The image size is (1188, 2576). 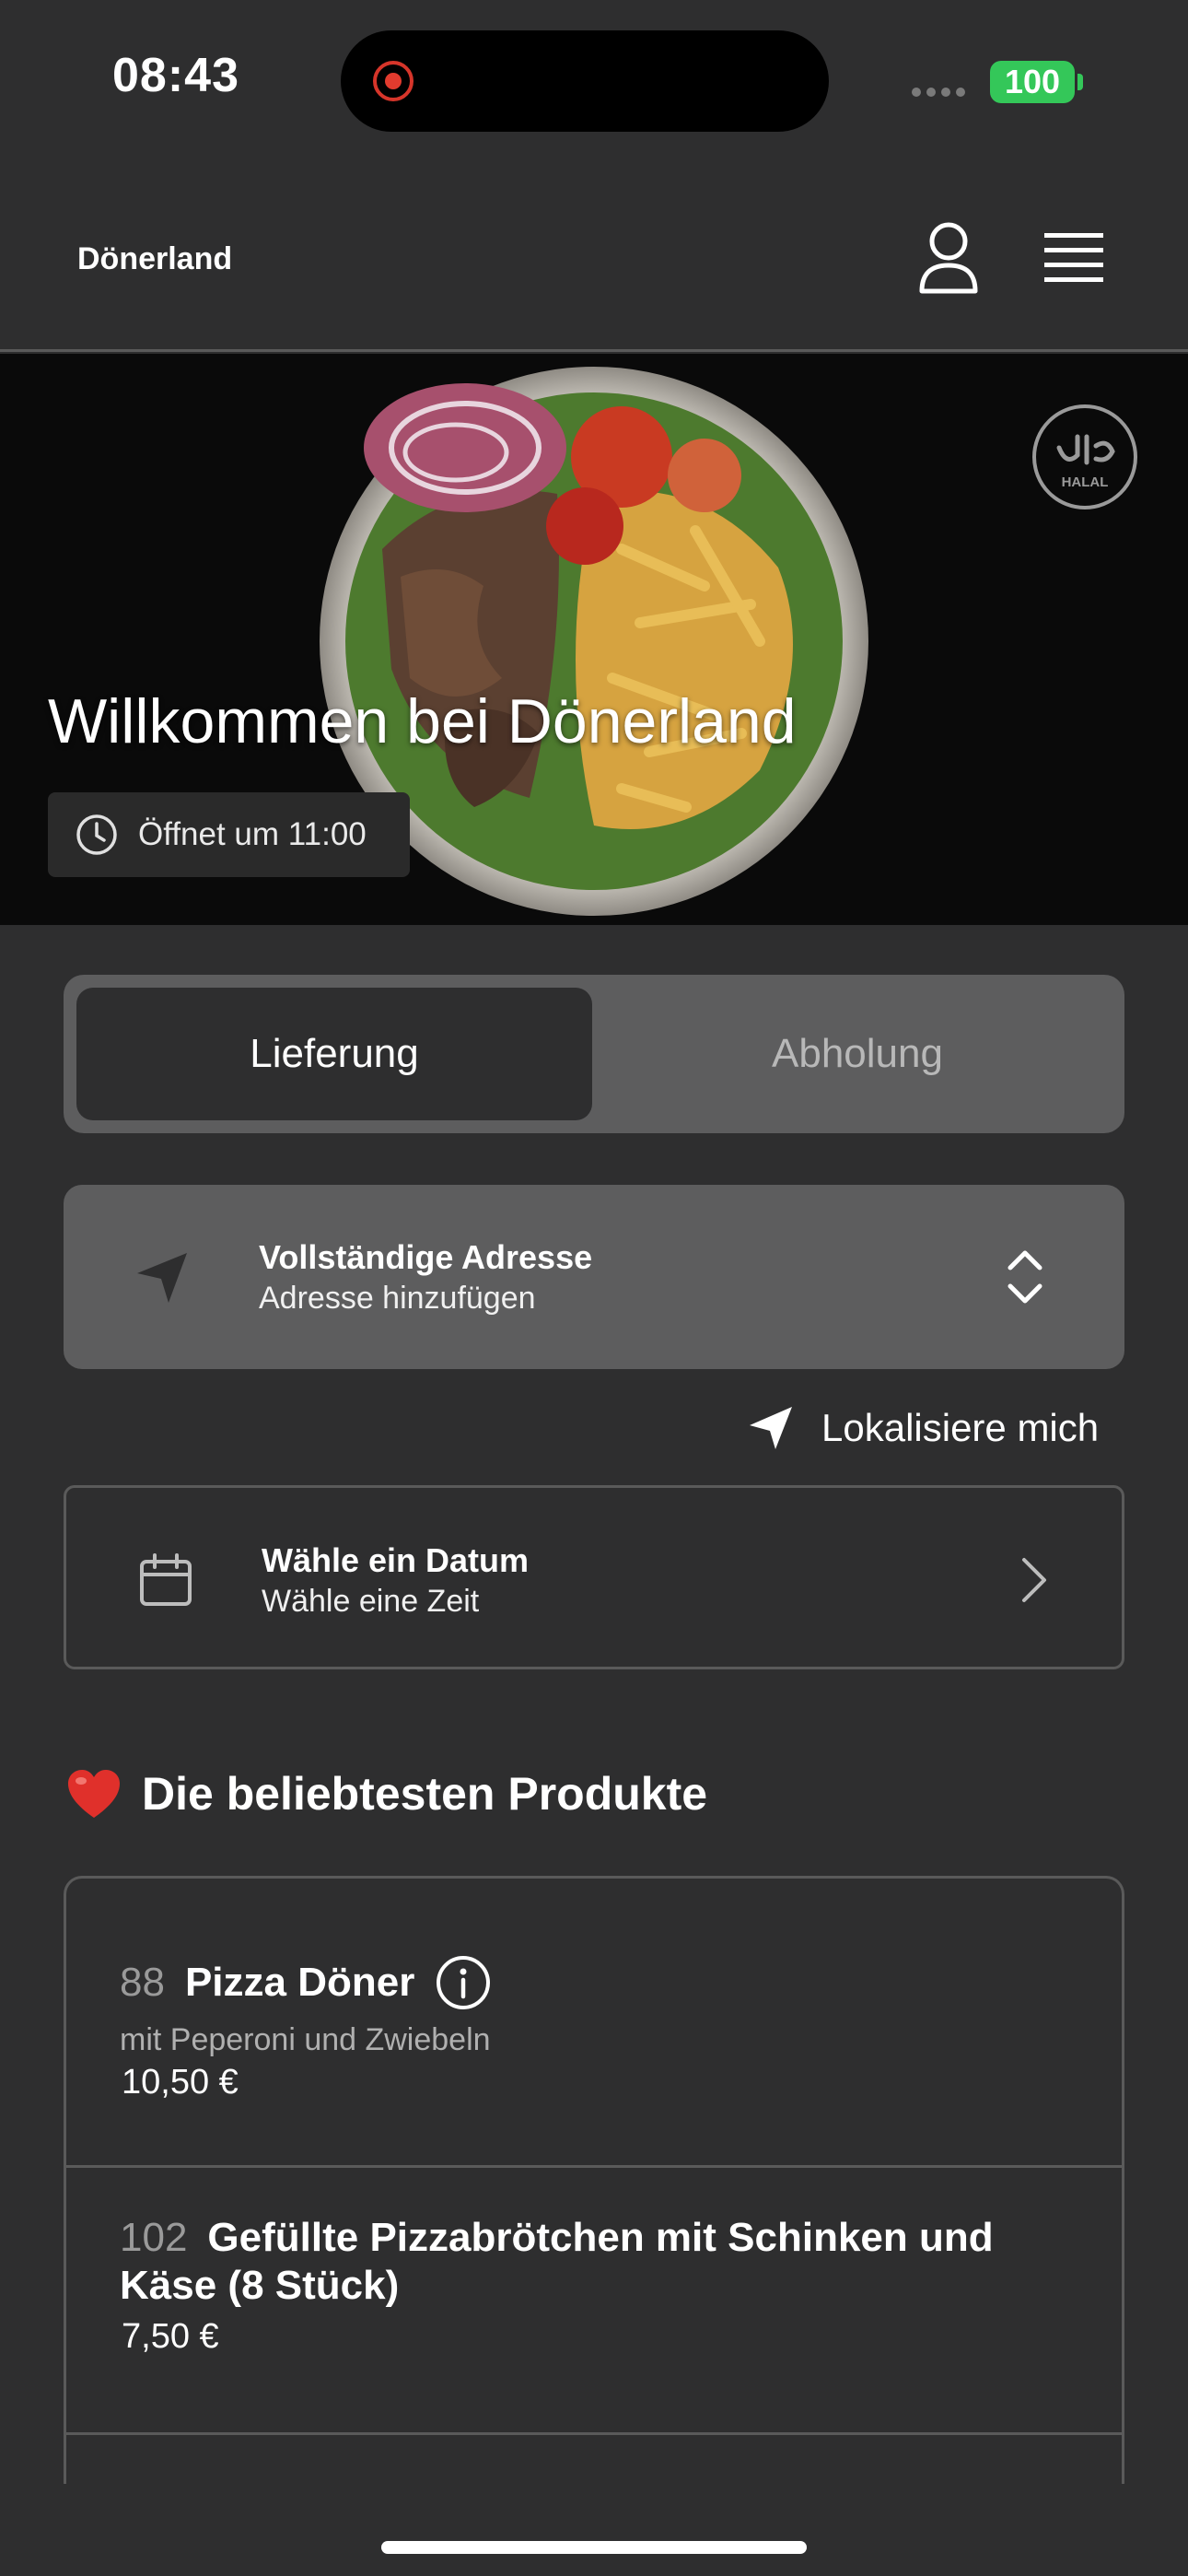 What do you see at coordinates (463, 1982) in the screenshot?
I see `info-icon` at bounding box center [463, 1982].